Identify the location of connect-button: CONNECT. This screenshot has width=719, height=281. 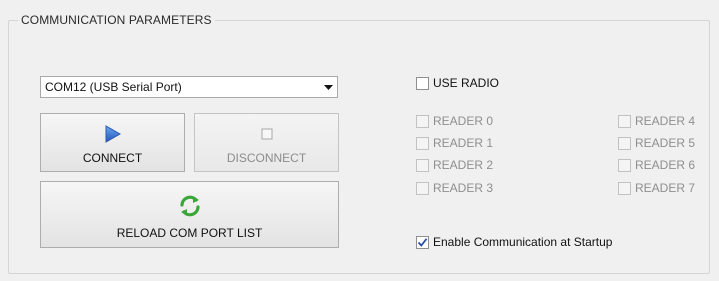
(112, 142).